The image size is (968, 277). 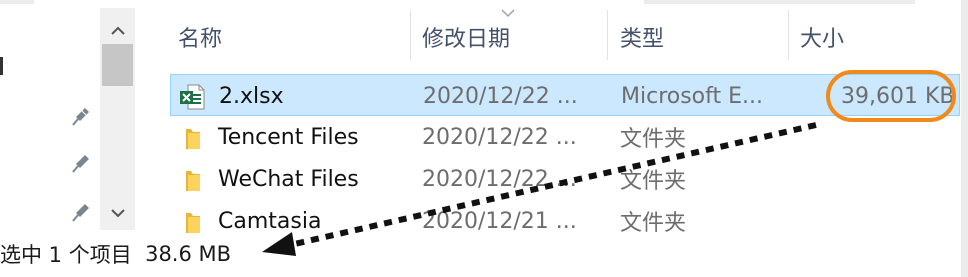 What do you see at coordinates (293, 37) in the screenshot?
I see `column-header-name: 名称` at bounding box center [293, 37].